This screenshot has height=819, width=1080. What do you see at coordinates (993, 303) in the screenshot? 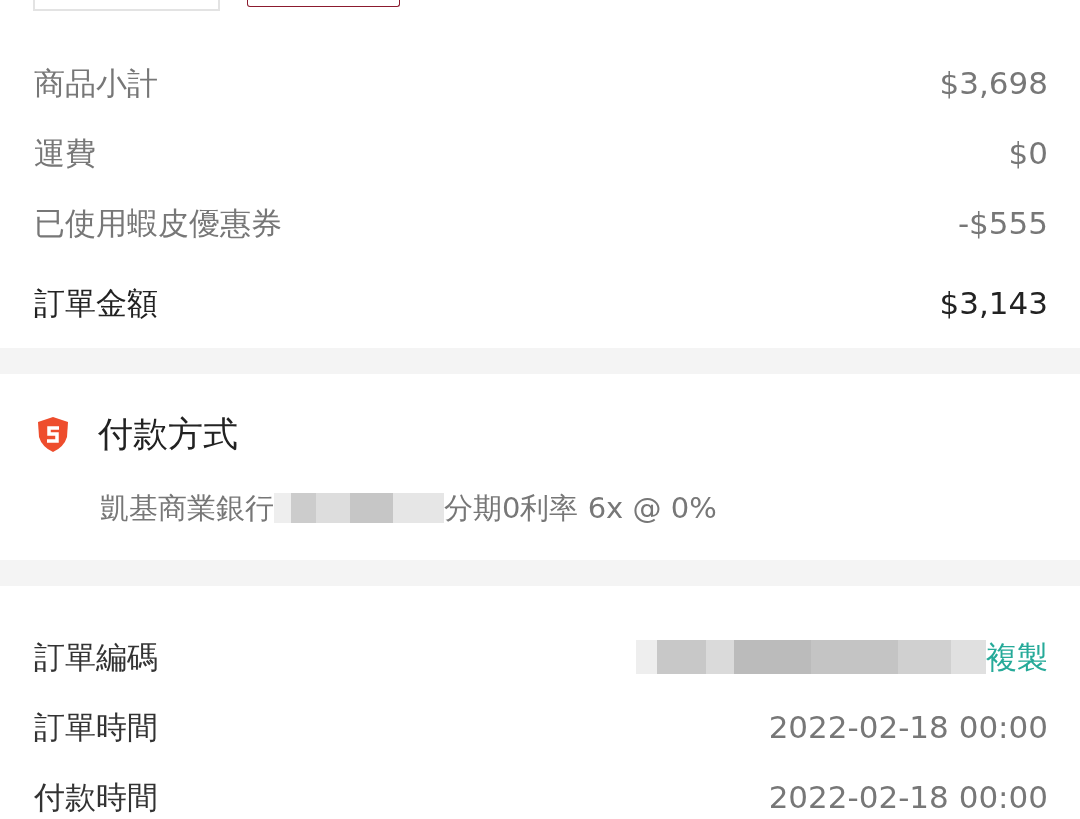
I see `total-amount: $3,143` at bounding box center [993, 303].